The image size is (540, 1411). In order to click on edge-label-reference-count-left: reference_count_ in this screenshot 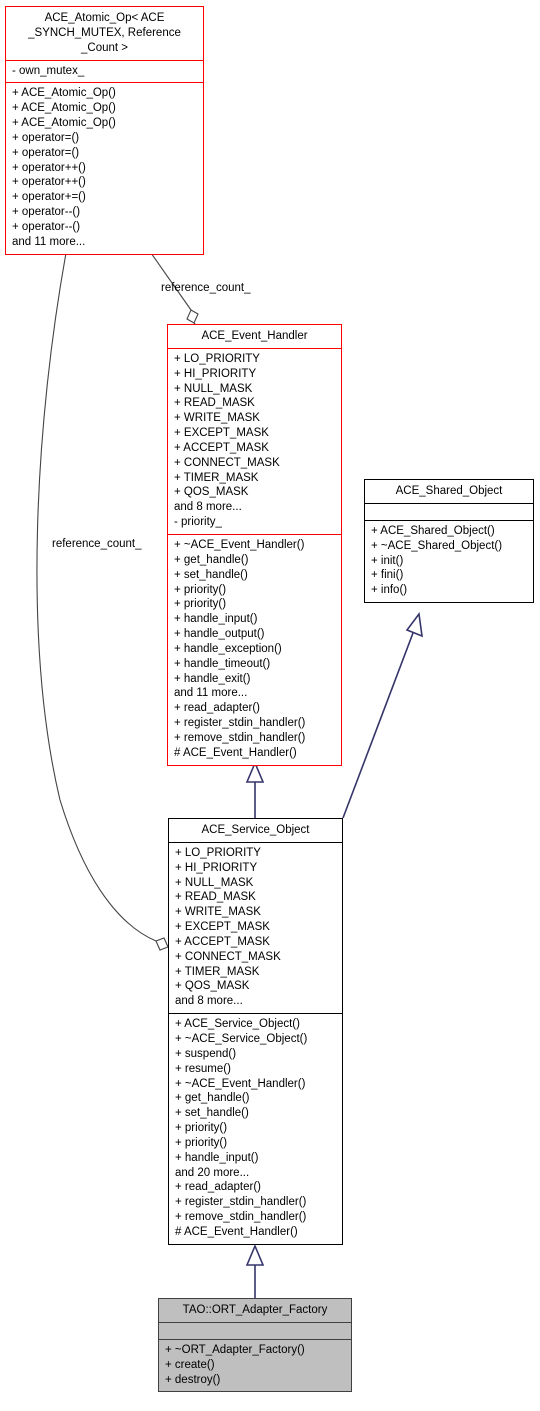, I will do `click(97, 544)`.